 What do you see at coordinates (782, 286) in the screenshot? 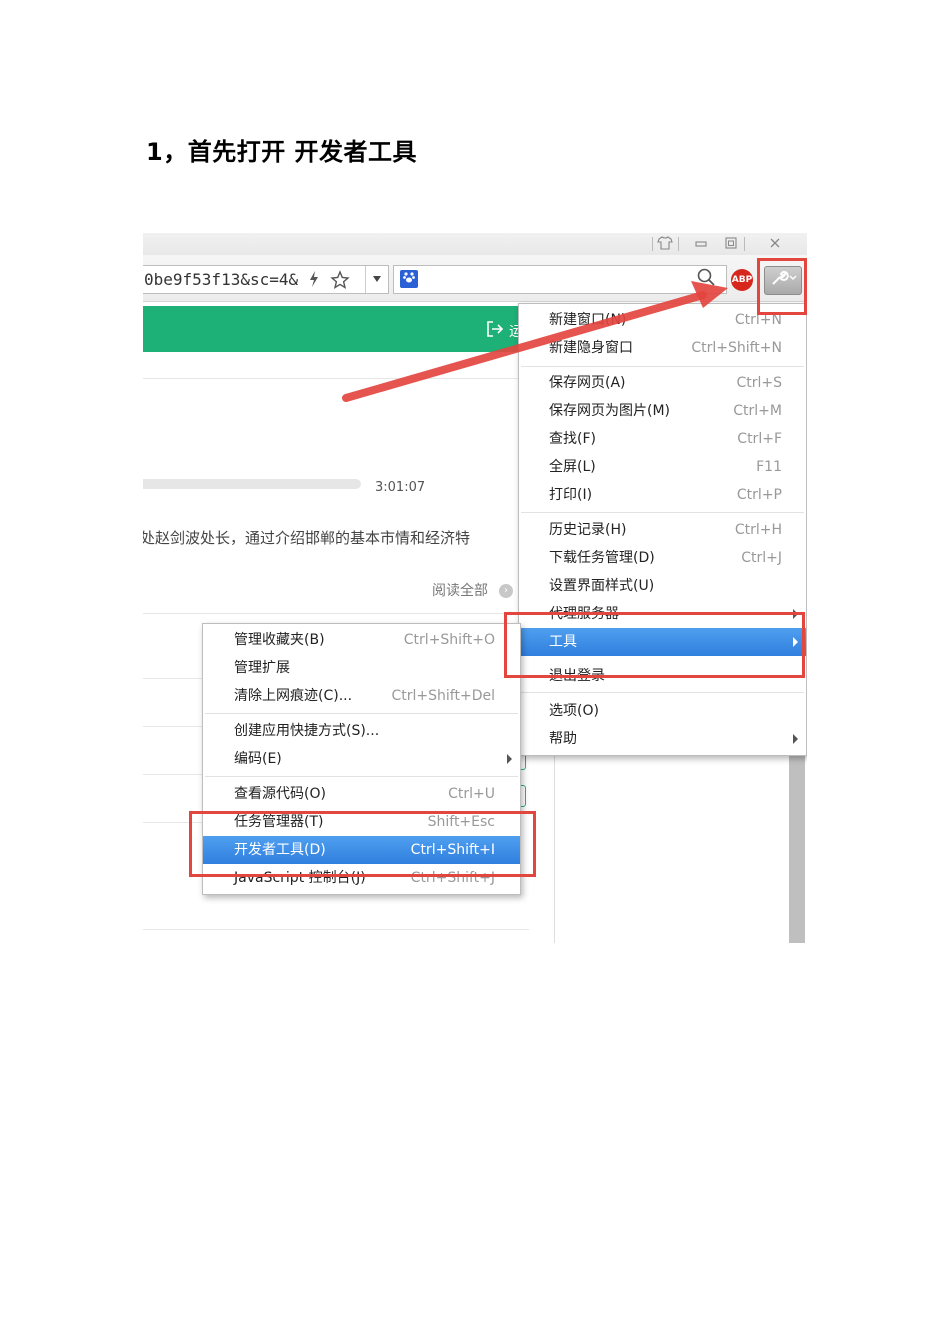
I see `highlight-box-wrench` at bounding box center [782, 286].